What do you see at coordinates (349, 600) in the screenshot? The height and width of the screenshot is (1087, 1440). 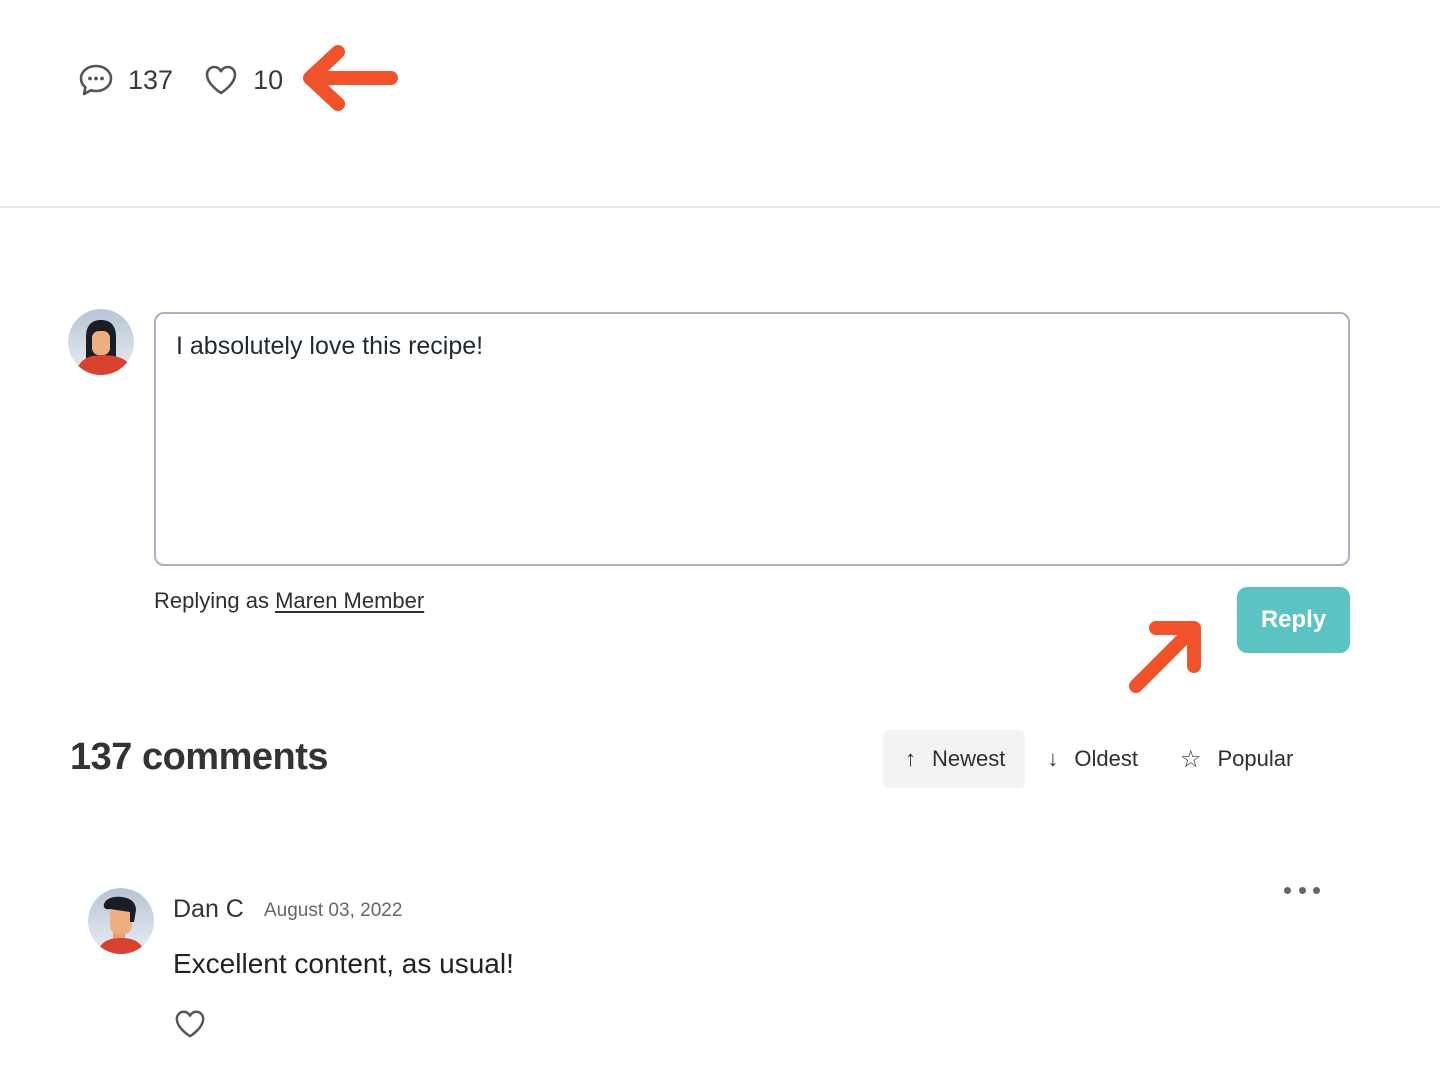 I see `replying-user-link: Maren Member` at bounding box center [349, 600].